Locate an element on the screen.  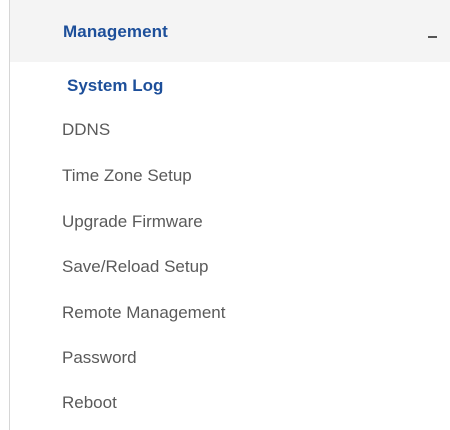
menu-item-save-reload-setup: Save/Reload Setup is located at coordinates (135, 267).